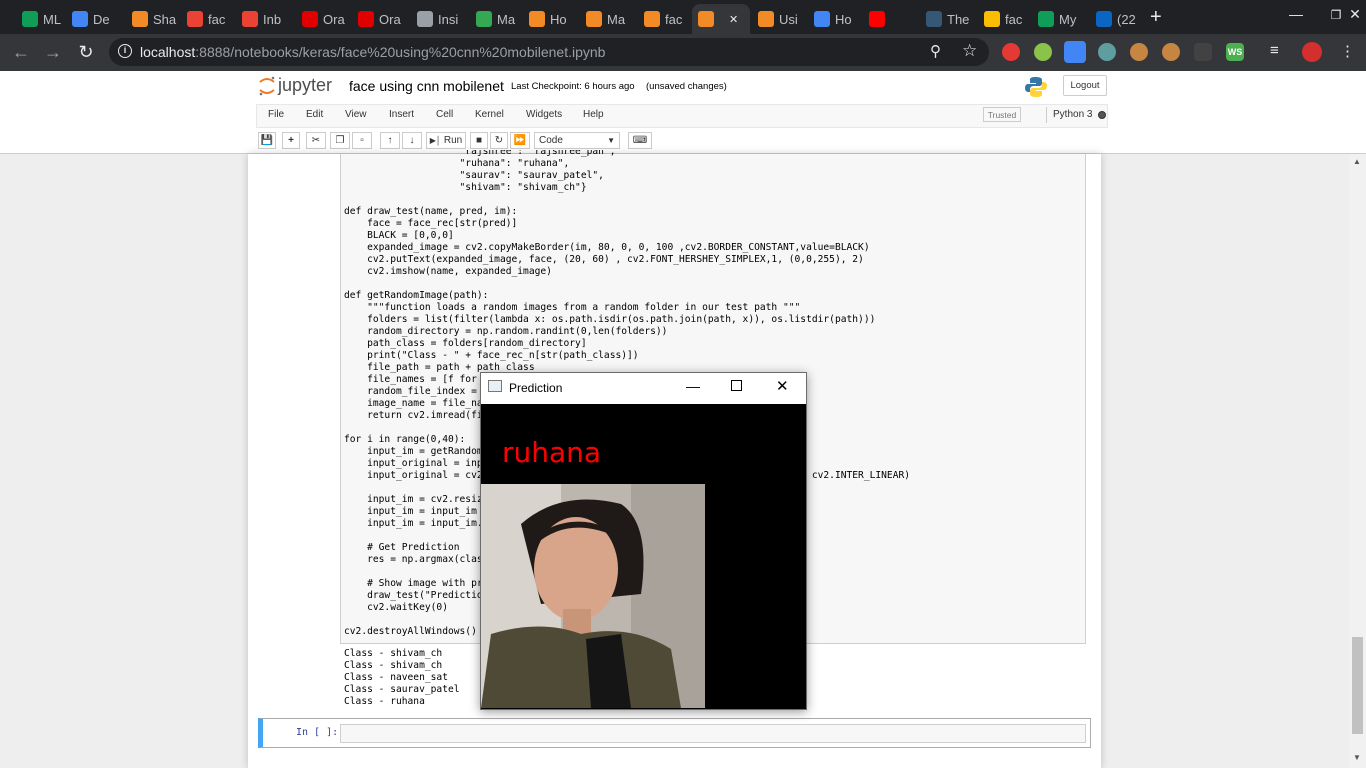  I want to click on adblock-icon, so click(1011, 52).